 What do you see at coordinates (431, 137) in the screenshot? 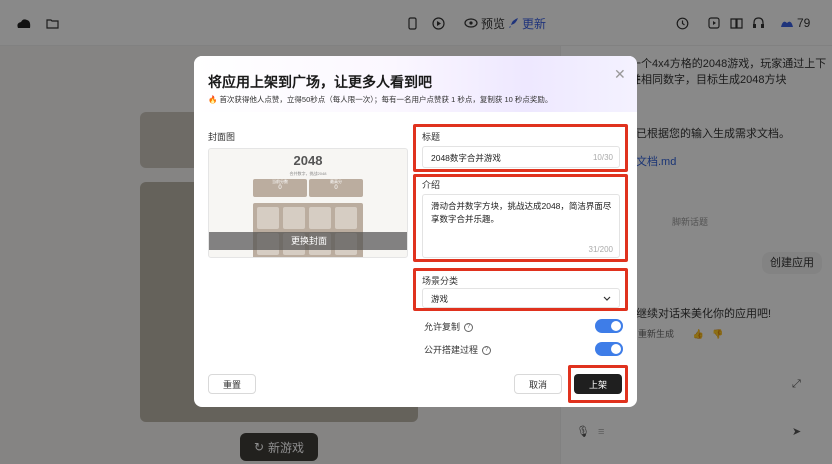
I see `title-field-label: 标题` at bounding box center [431, 137].